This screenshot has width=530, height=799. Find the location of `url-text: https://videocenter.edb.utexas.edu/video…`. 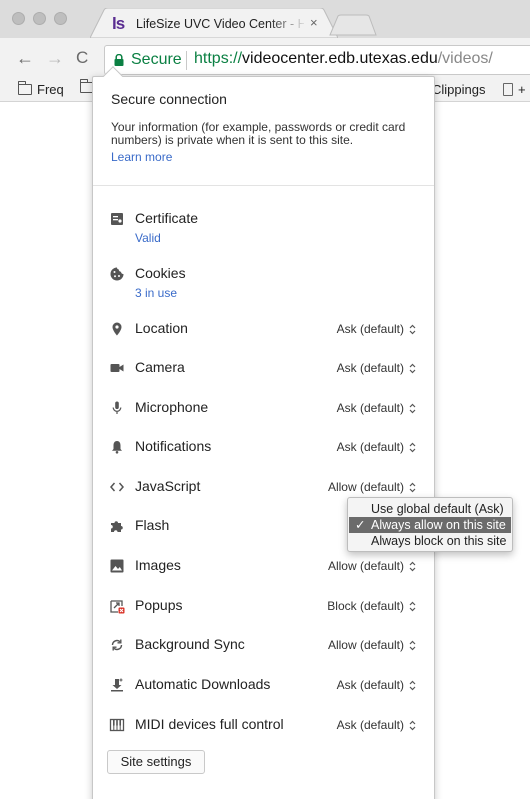

url-text: https://videocenter.edb.utexas.edu/video… is located at coordinates (343, 59).